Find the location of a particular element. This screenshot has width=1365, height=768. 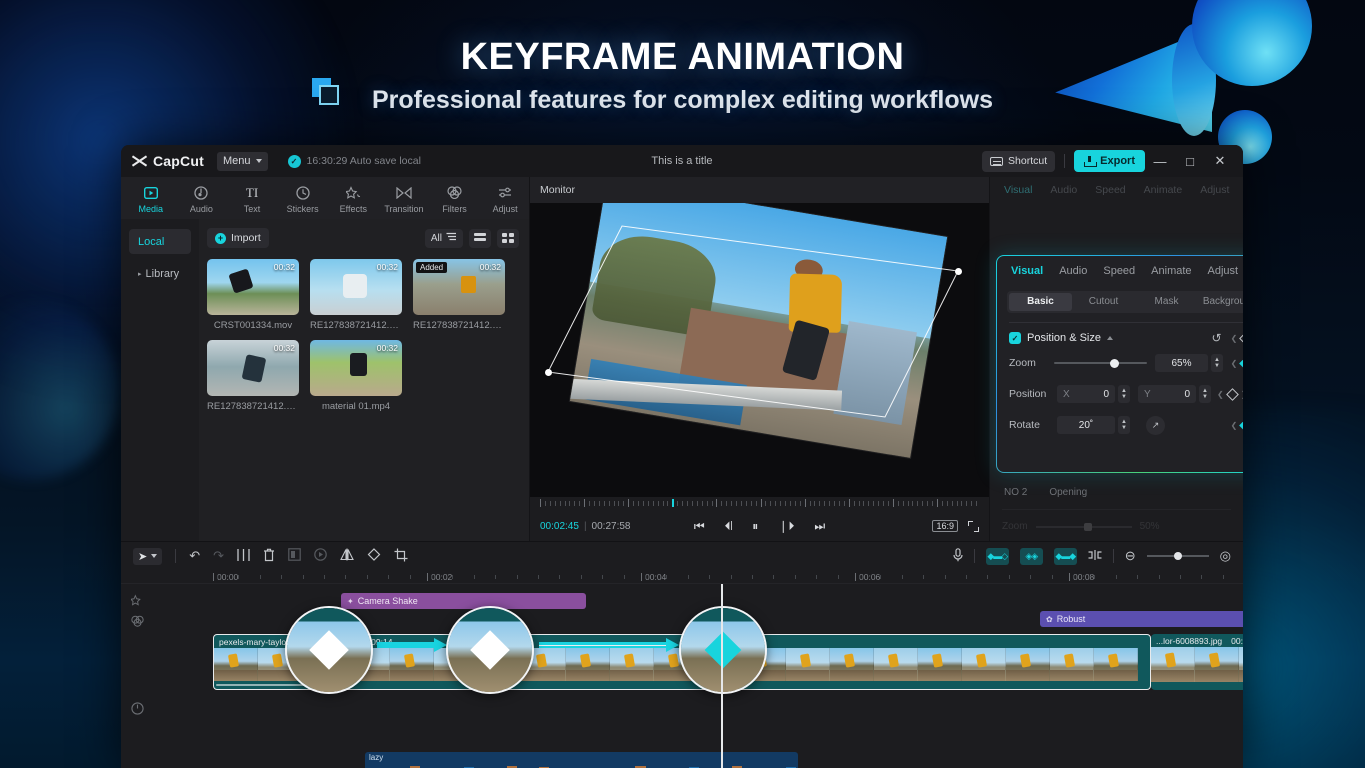

minimize-button: — is located at coordinates (1160, 161).